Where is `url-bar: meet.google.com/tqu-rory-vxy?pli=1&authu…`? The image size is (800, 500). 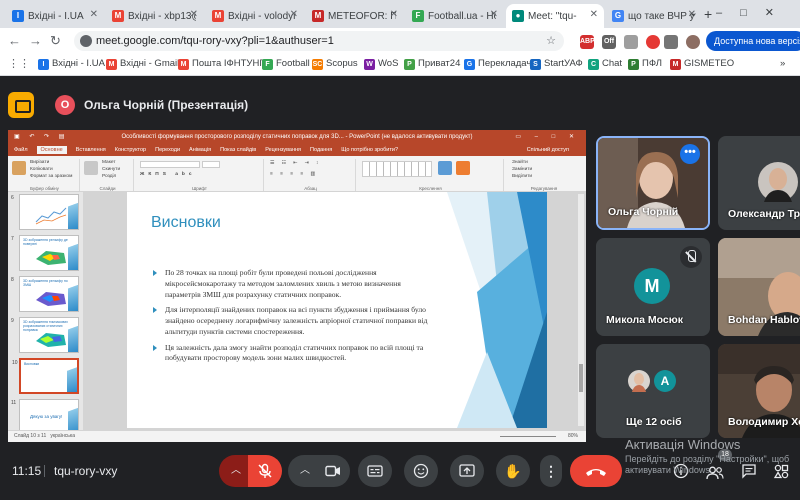
url-bar: meet.google.com/tqu-rory-vxy?pli=1&authu… is located at coordinates (319, 41).